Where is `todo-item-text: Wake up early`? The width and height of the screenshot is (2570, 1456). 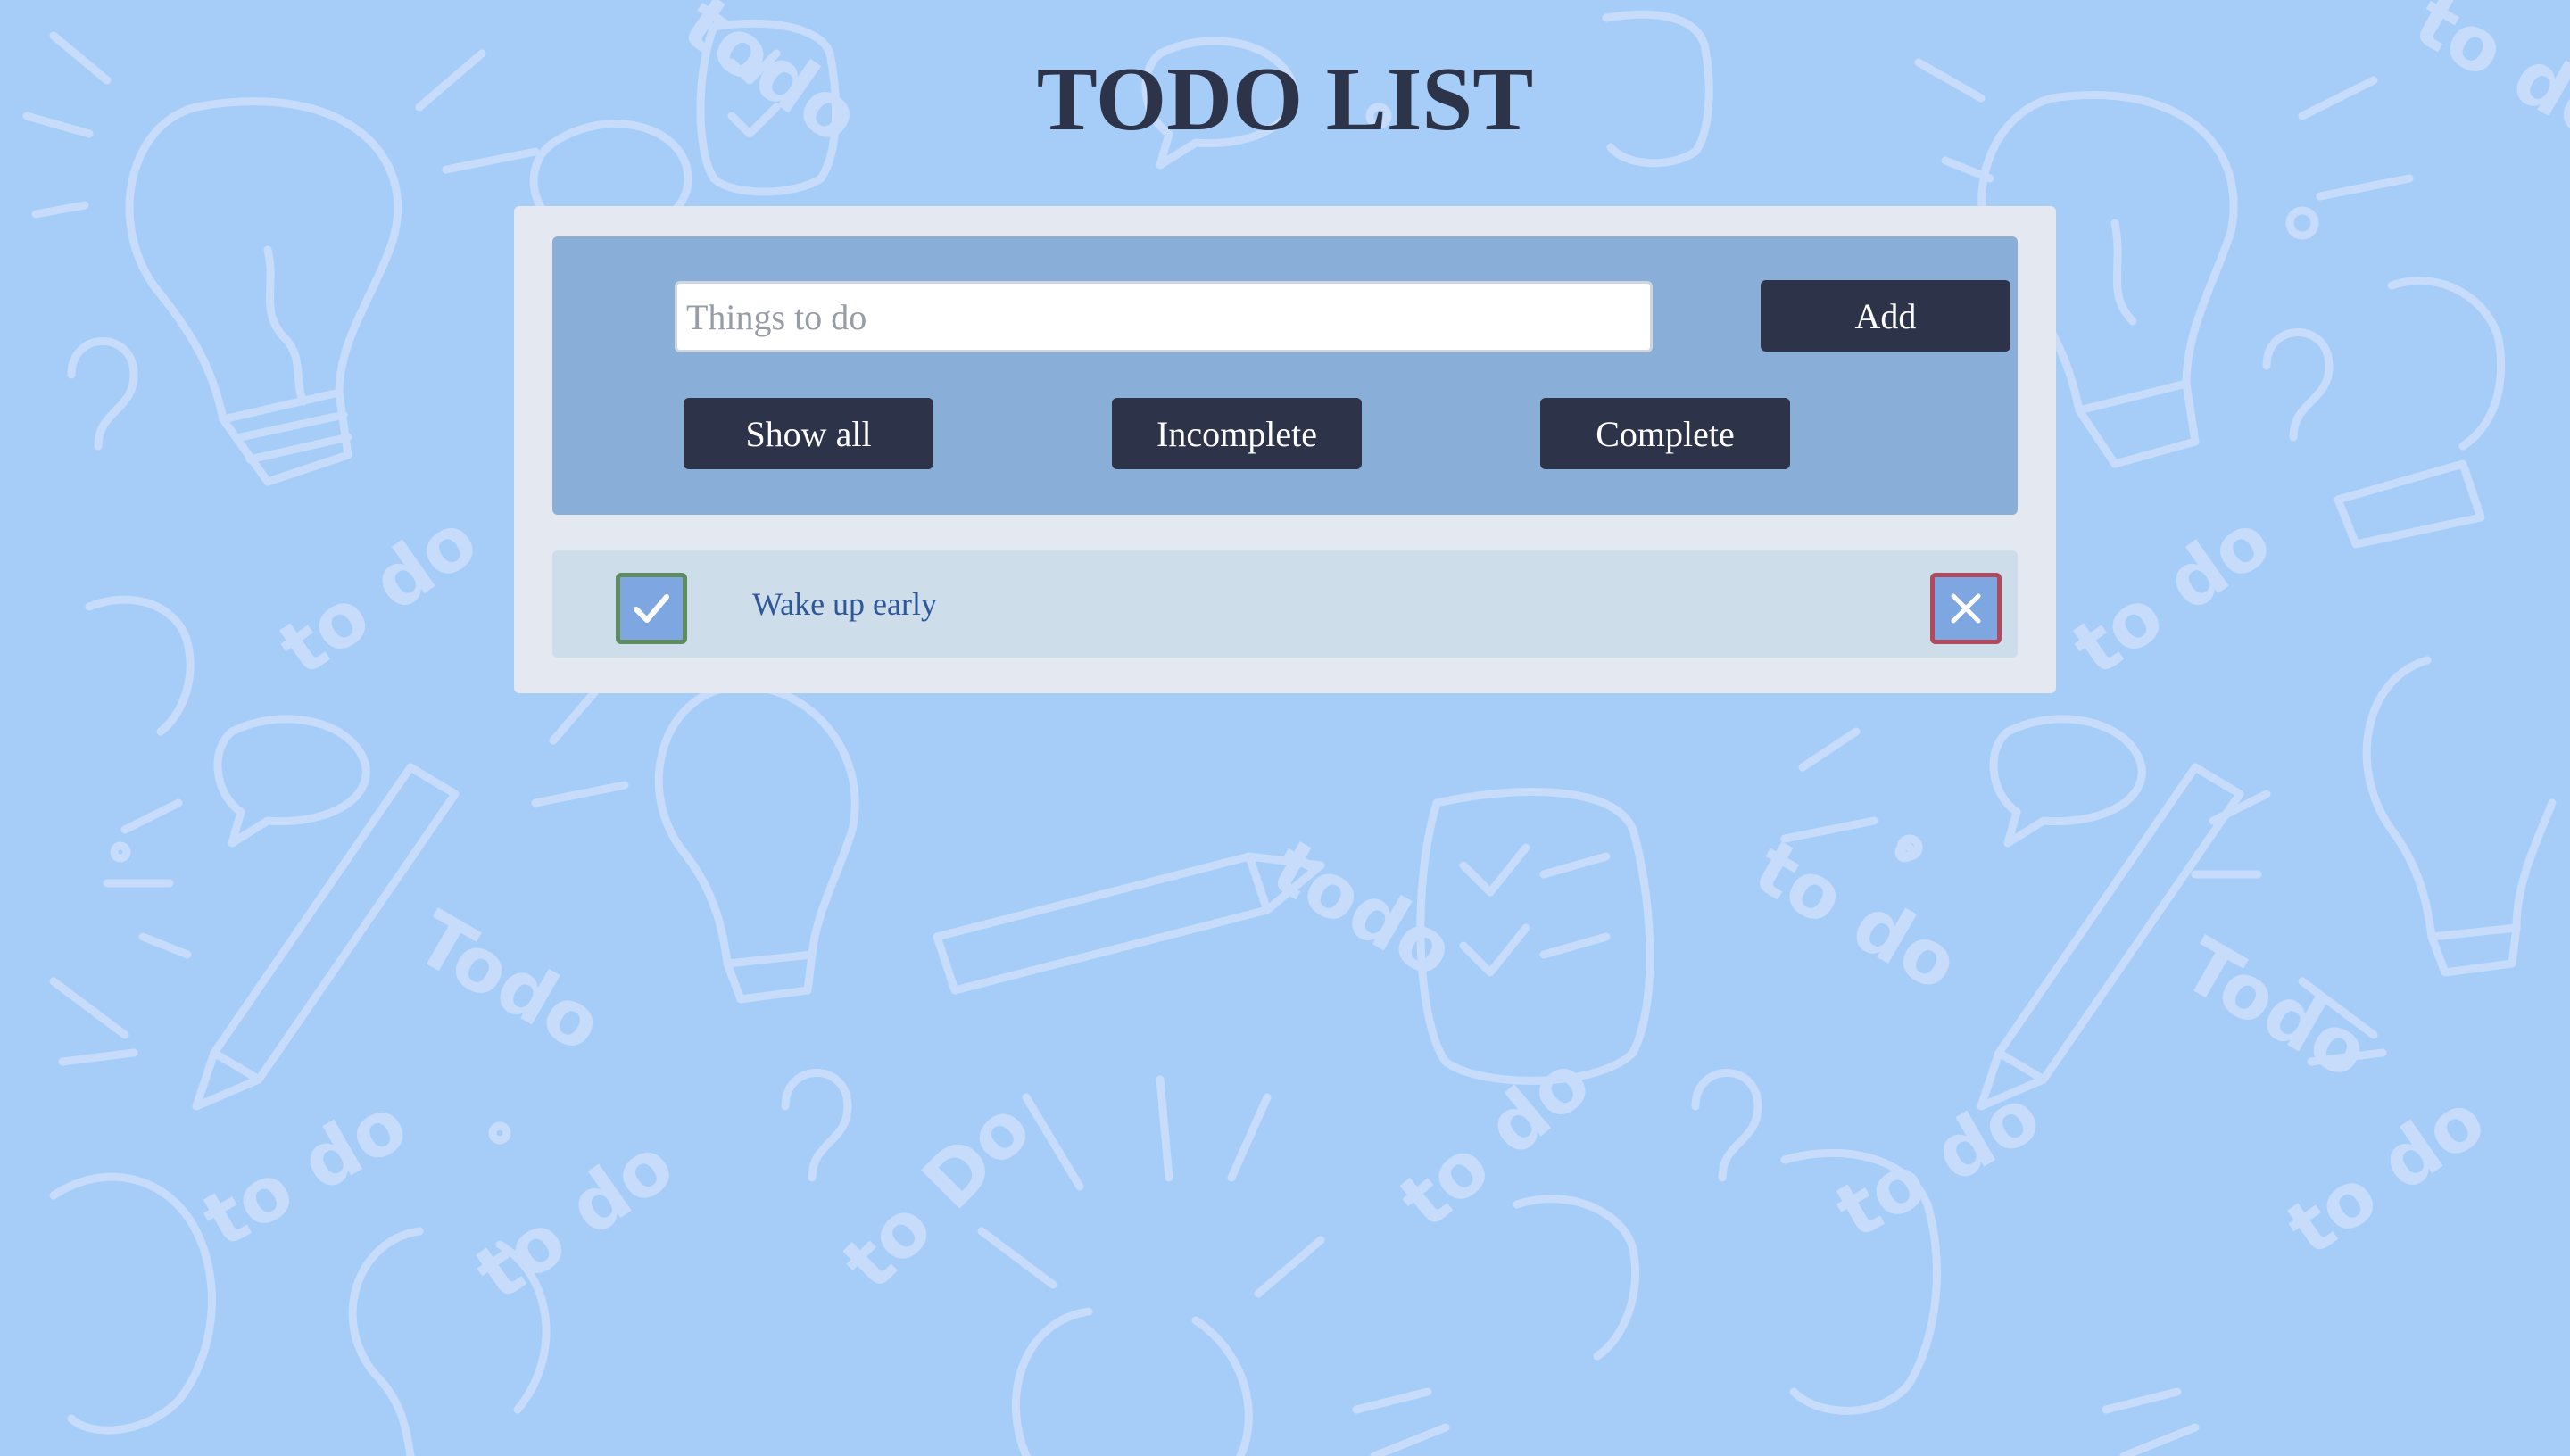 todo-item-text: Wake up early is located at coordinates (844, 604).